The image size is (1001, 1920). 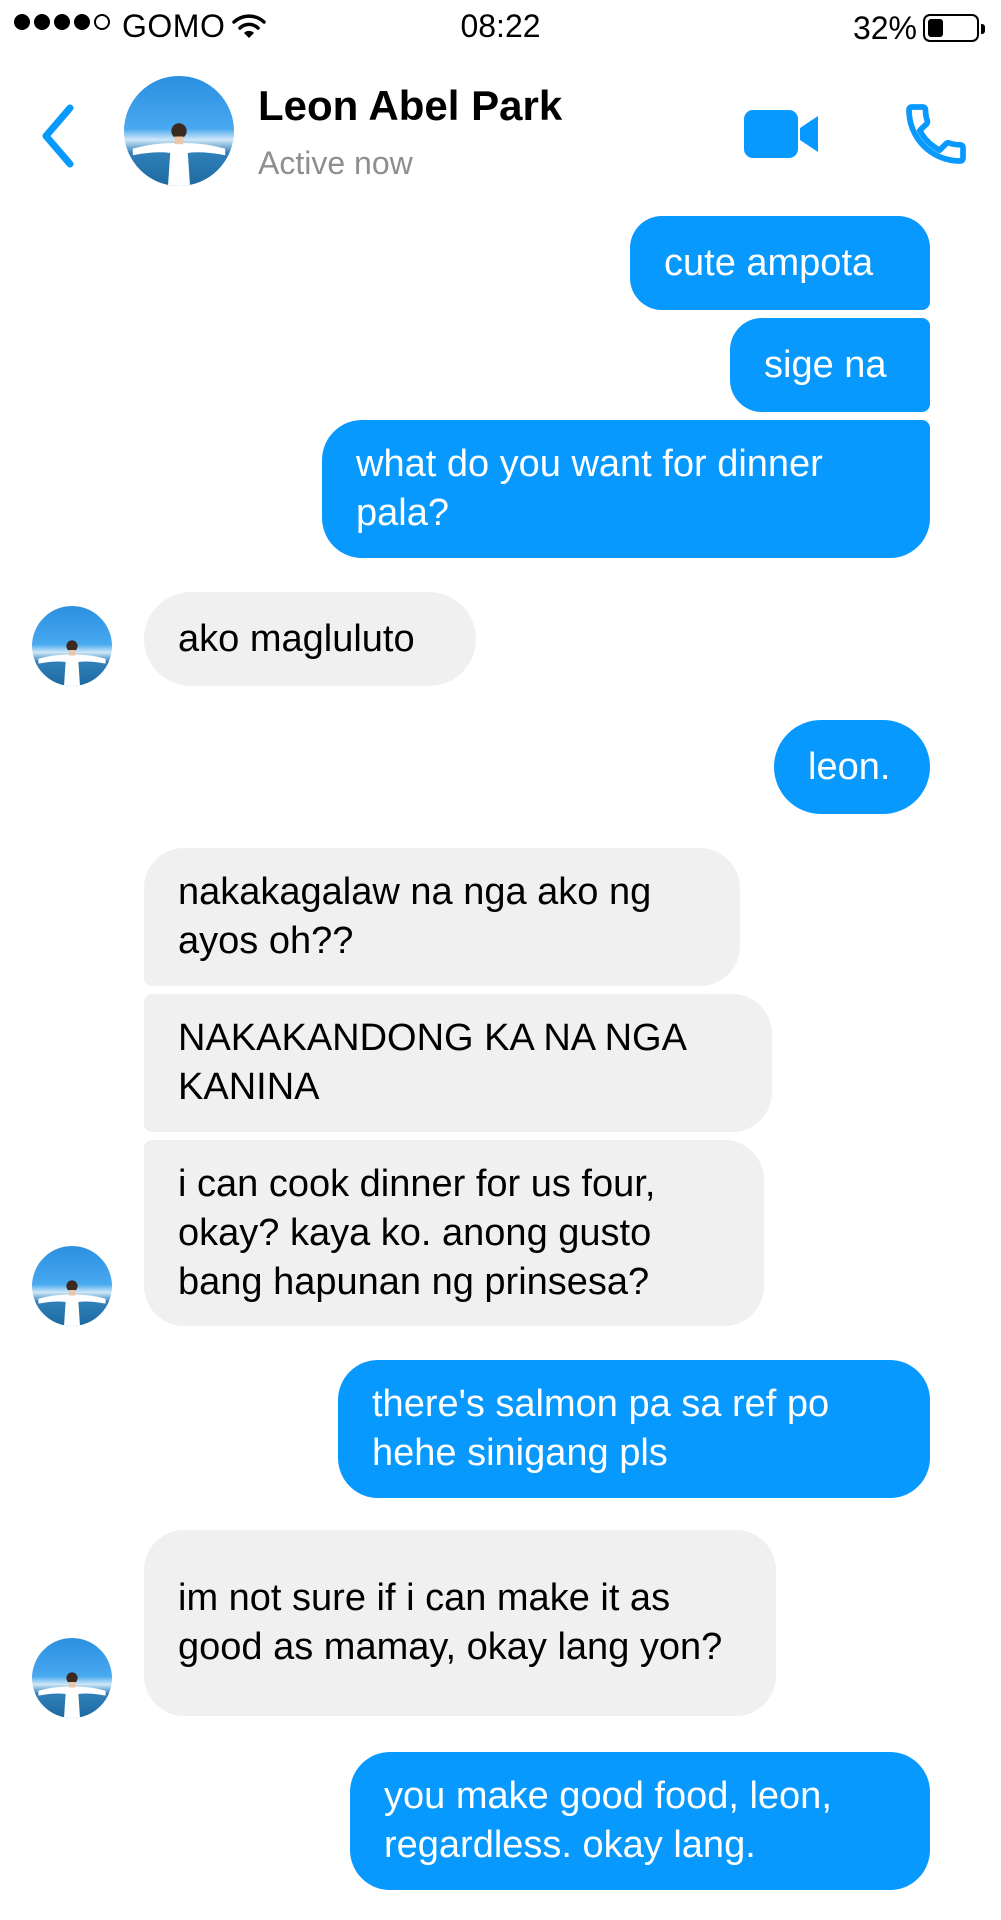 What do you see at coordinates (852, 767) in the screenshot?
I see `outgoing-message: leon.` at bounding box center [852, 767].